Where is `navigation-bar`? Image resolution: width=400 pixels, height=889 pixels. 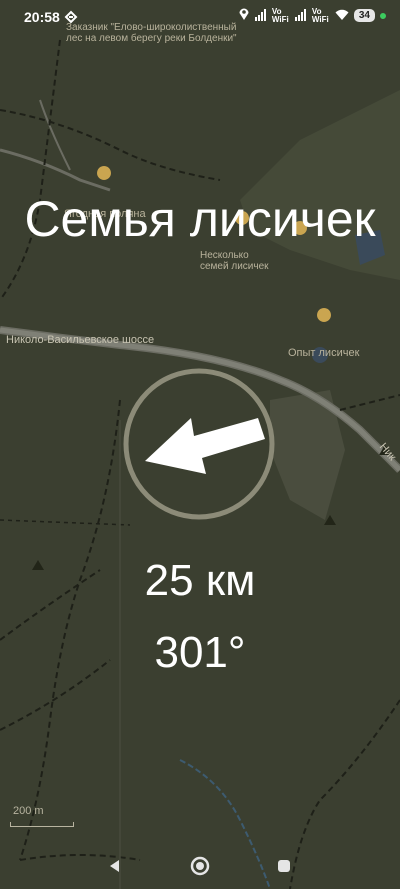 navigation-bar is located at coordinates (200, 865).